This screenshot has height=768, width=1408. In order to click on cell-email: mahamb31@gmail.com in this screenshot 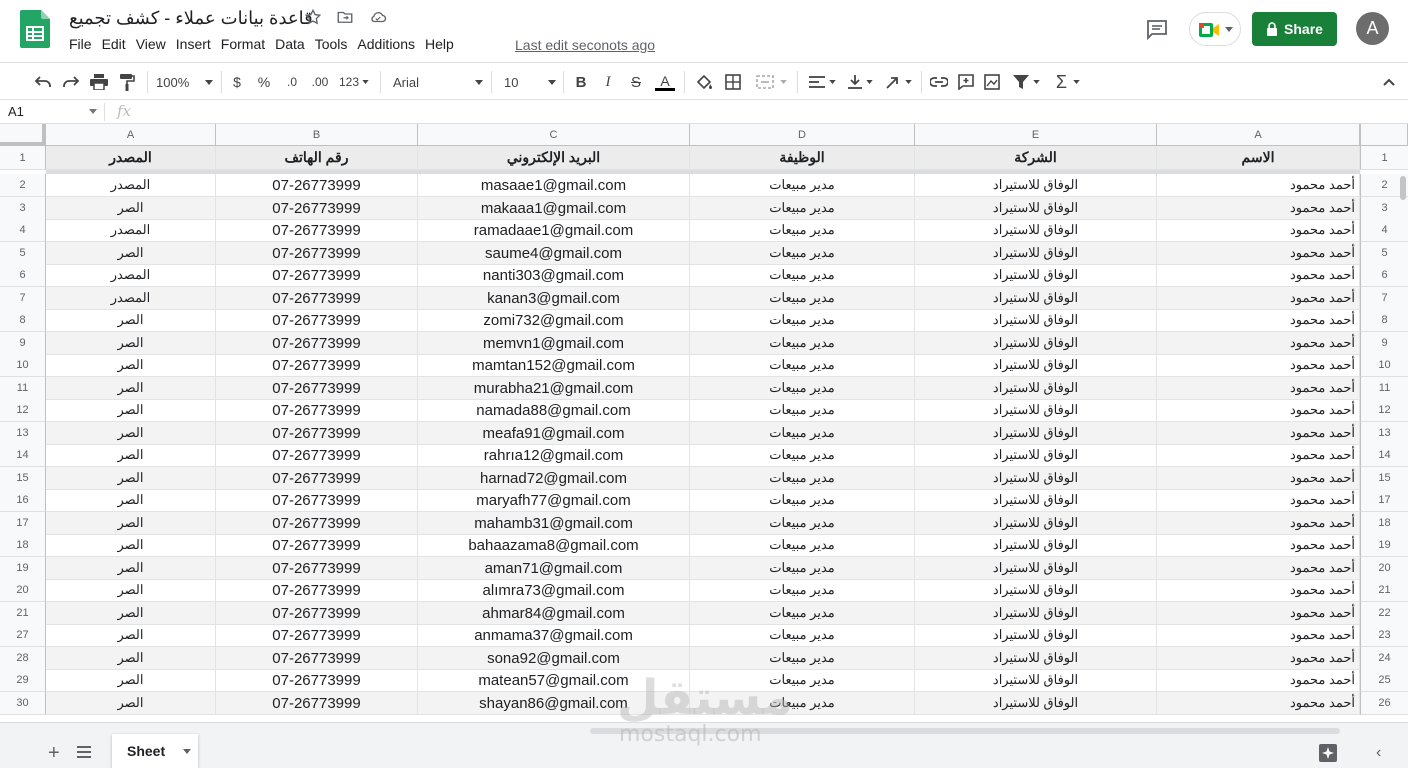, I will do `click(554, 523)`.